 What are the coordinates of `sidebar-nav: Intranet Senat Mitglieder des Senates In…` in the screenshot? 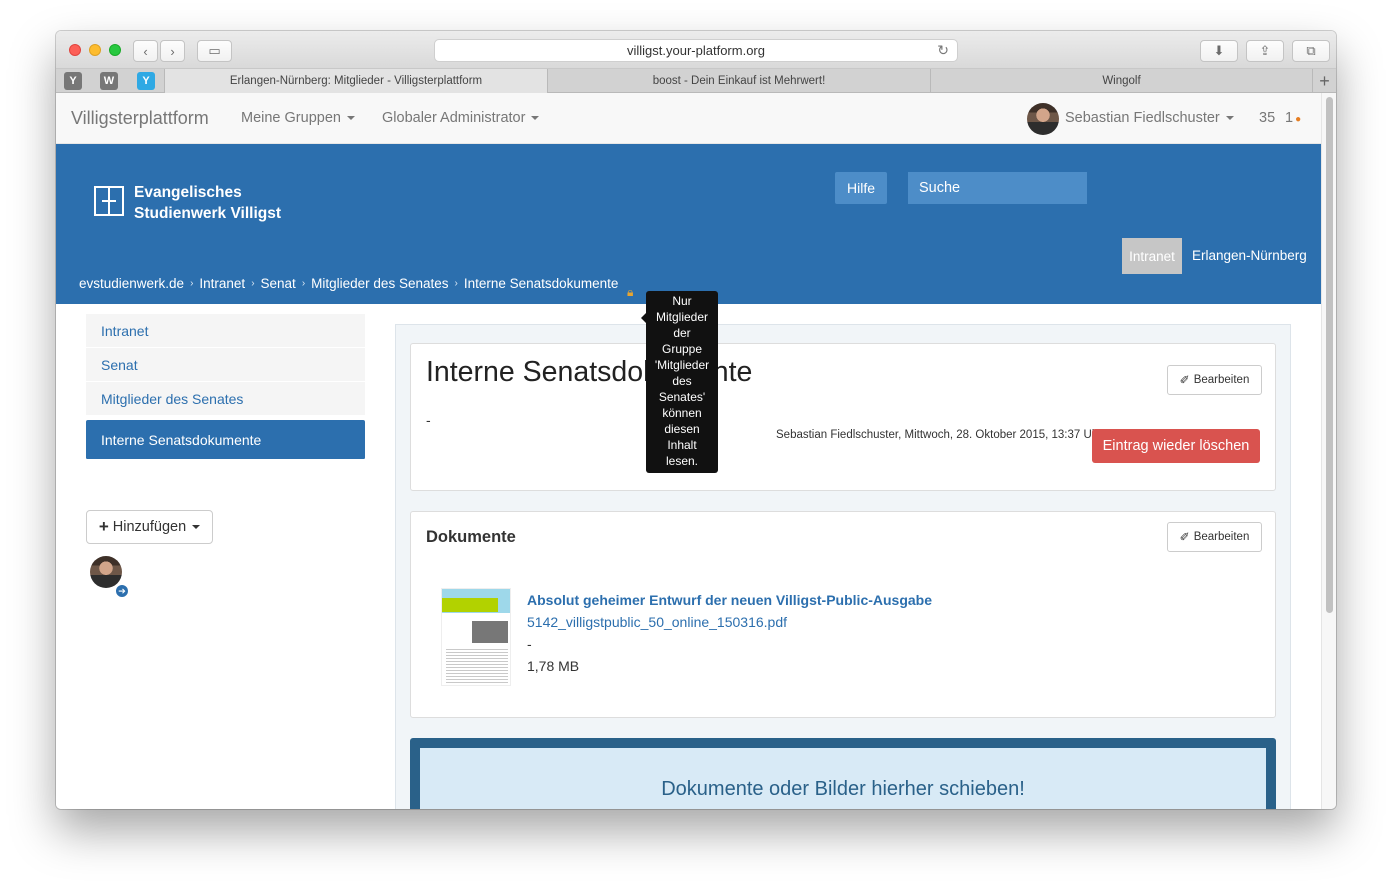 It's located at (225, 387).